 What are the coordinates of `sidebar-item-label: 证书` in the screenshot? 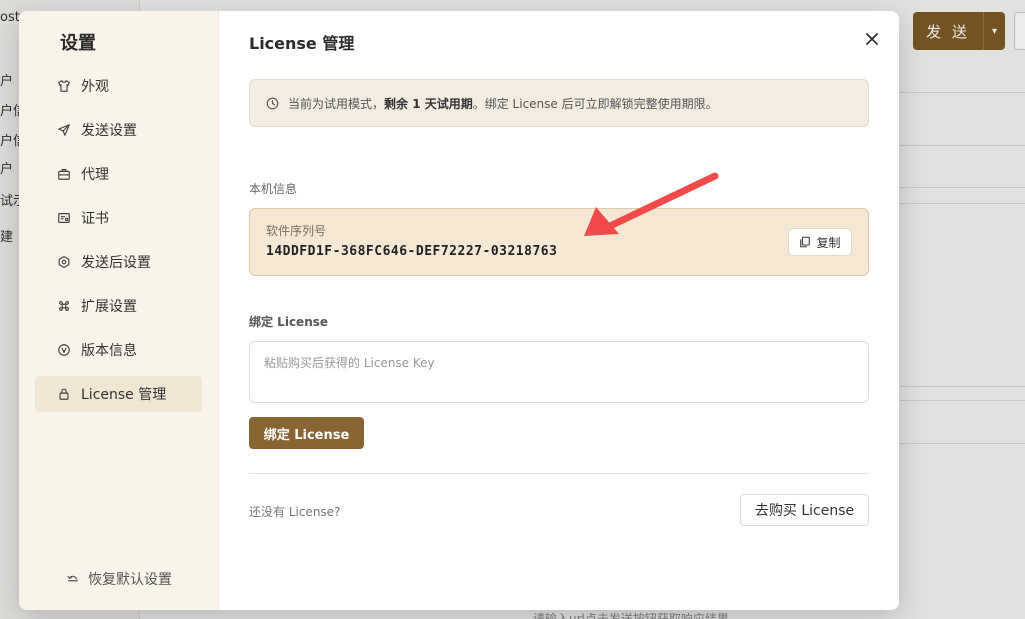 It's located at (95, 219).